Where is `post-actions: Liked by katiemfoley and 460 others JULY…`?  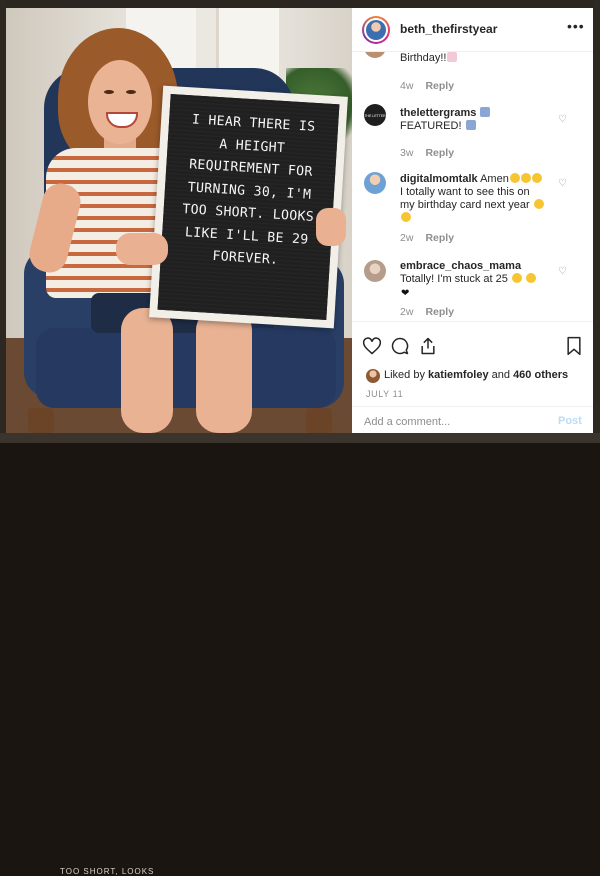
post-actions: Liked by katiemfoley and 460 others JULY… is located at coordinates (472, 377).